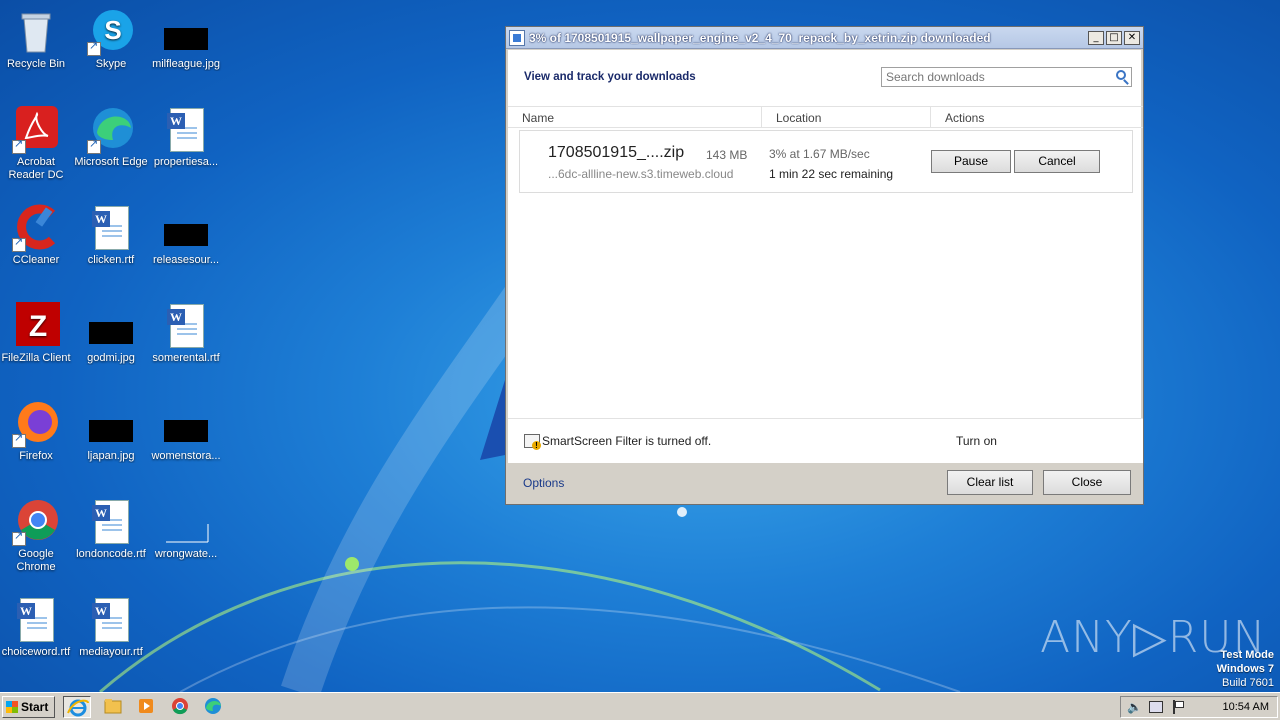 This screenshot has height=720, width=1280. What do you see at coordinates (1114, 37) in the screenshot?
I see `maximize-button: □` at bounding box center [1114, 37].